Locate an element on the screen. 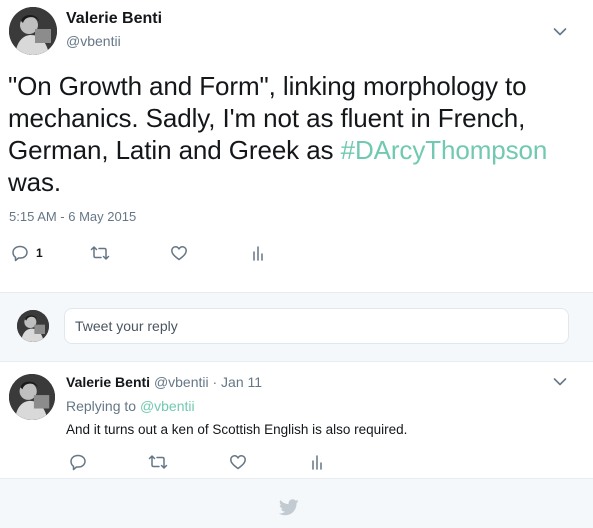 Image resolution: width=593 pixels, height=528 pixels. reply-count: 1 is located at coordinates (39, 253).